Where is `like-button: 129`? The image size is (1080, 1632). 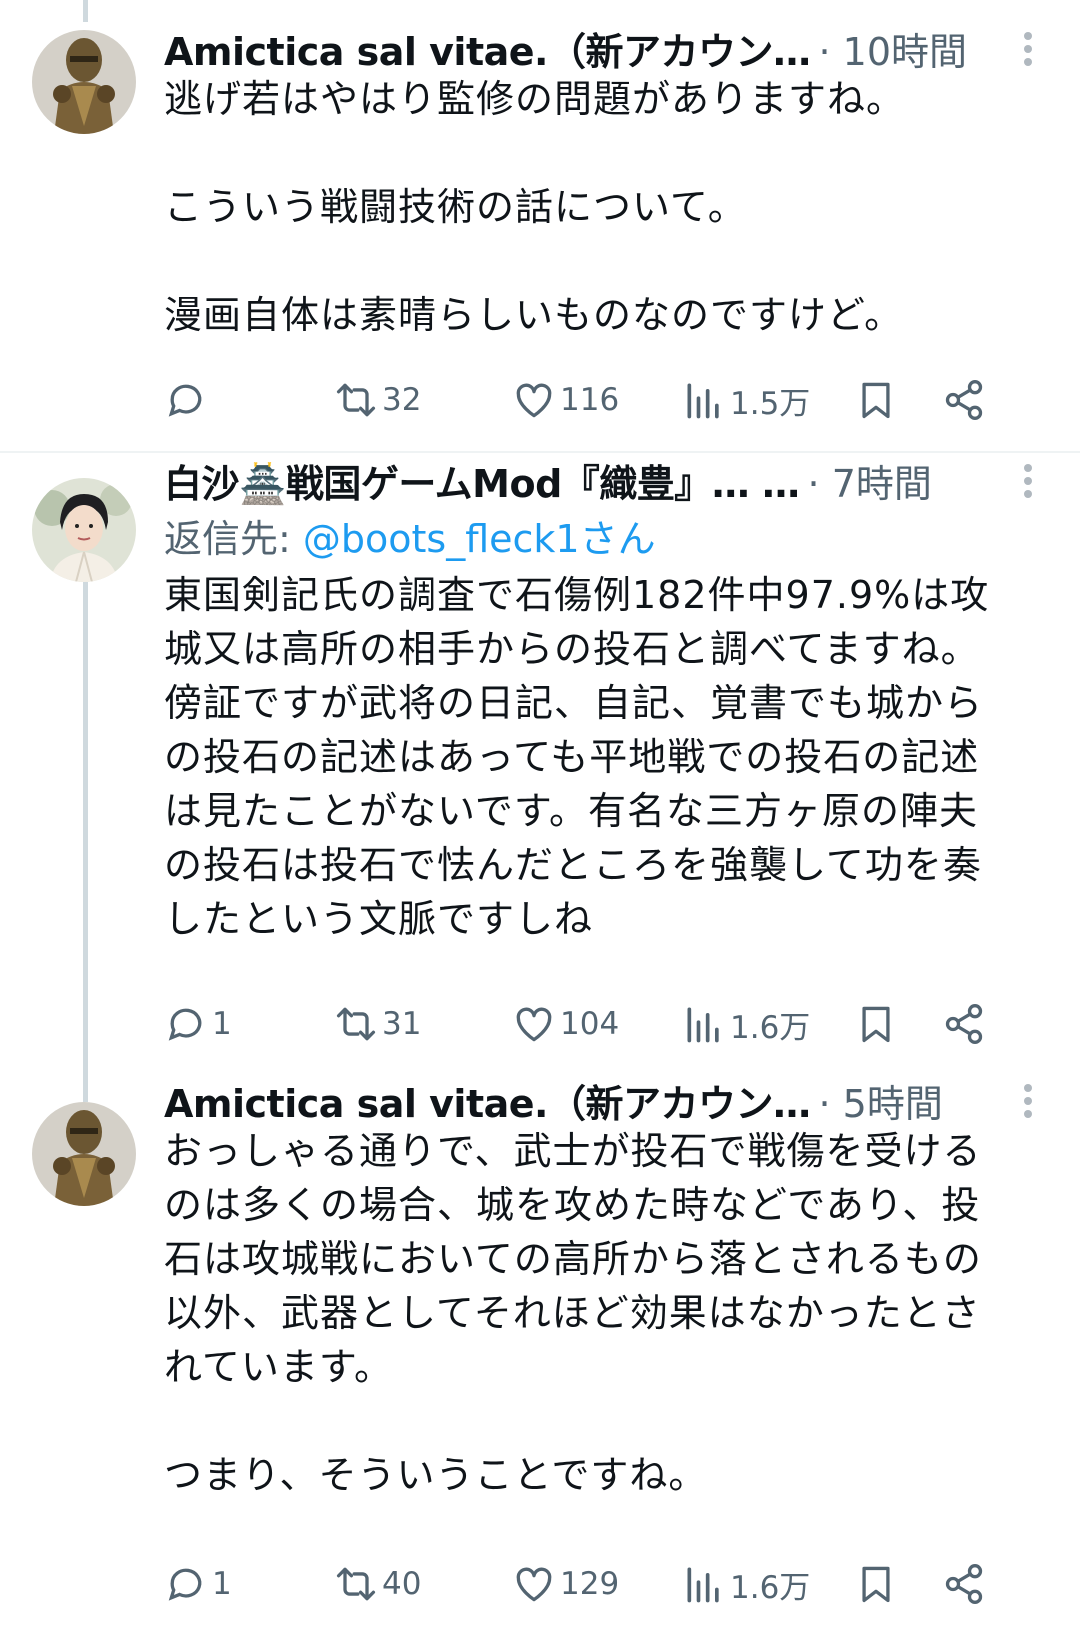 like-button: 129 is located at coordinates (565, 1584).